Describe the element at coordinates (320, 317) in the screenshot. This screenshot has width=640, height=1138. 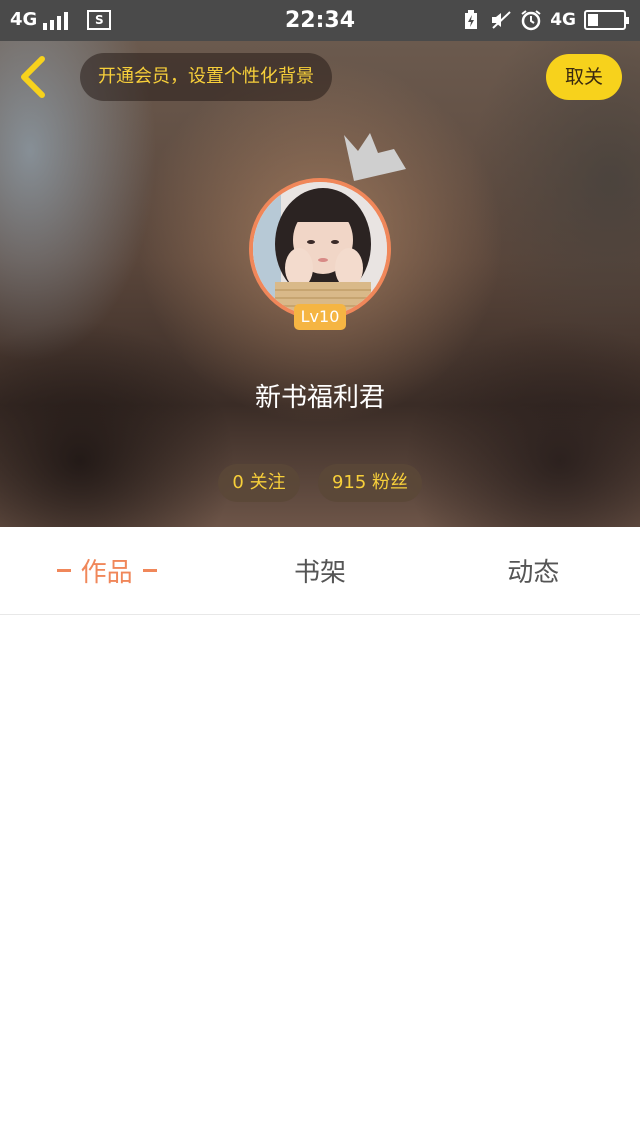
I see `level-badge: Lv10` at that location.